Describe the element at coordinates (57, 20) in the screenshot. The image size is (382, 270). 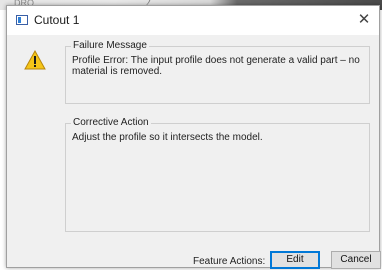
I see `dialog-title: Cutout 1` at that location.